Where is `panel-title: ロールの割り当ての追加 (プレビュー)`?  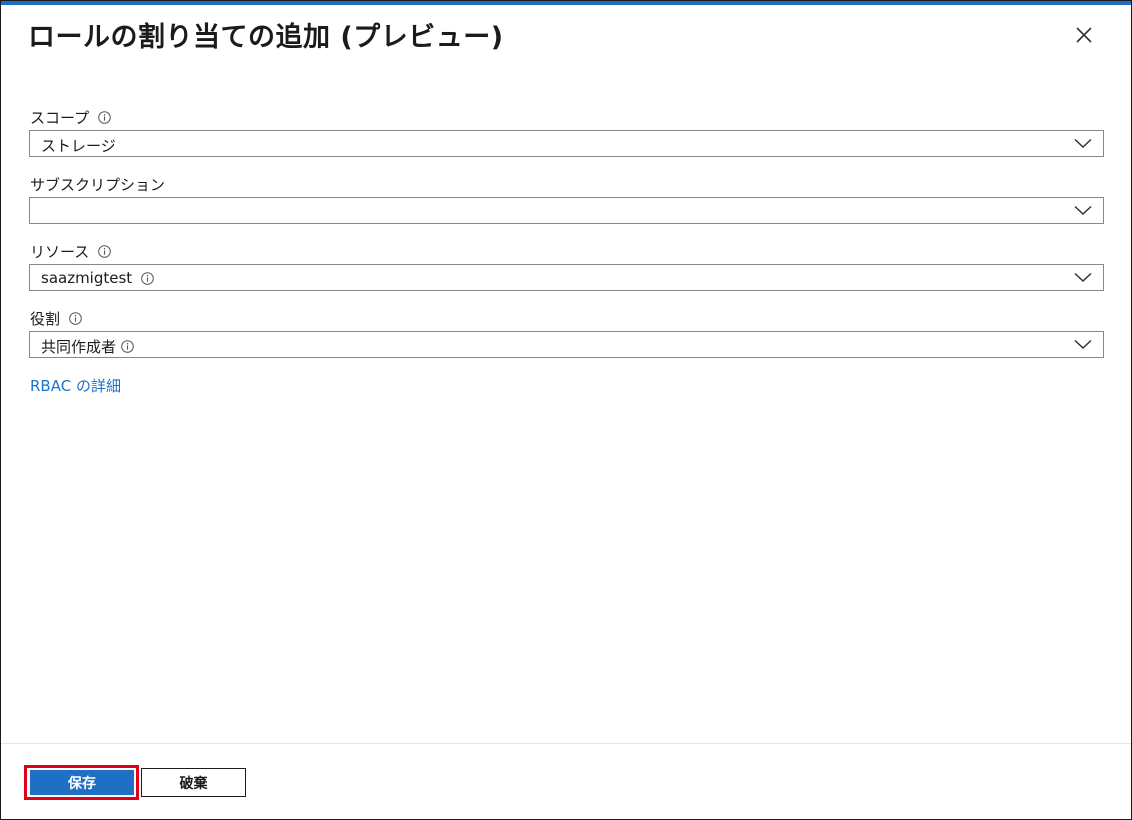 panel-title: ロールの割り当ての追加 (プレビュー) is located at coordinates (266, 37).